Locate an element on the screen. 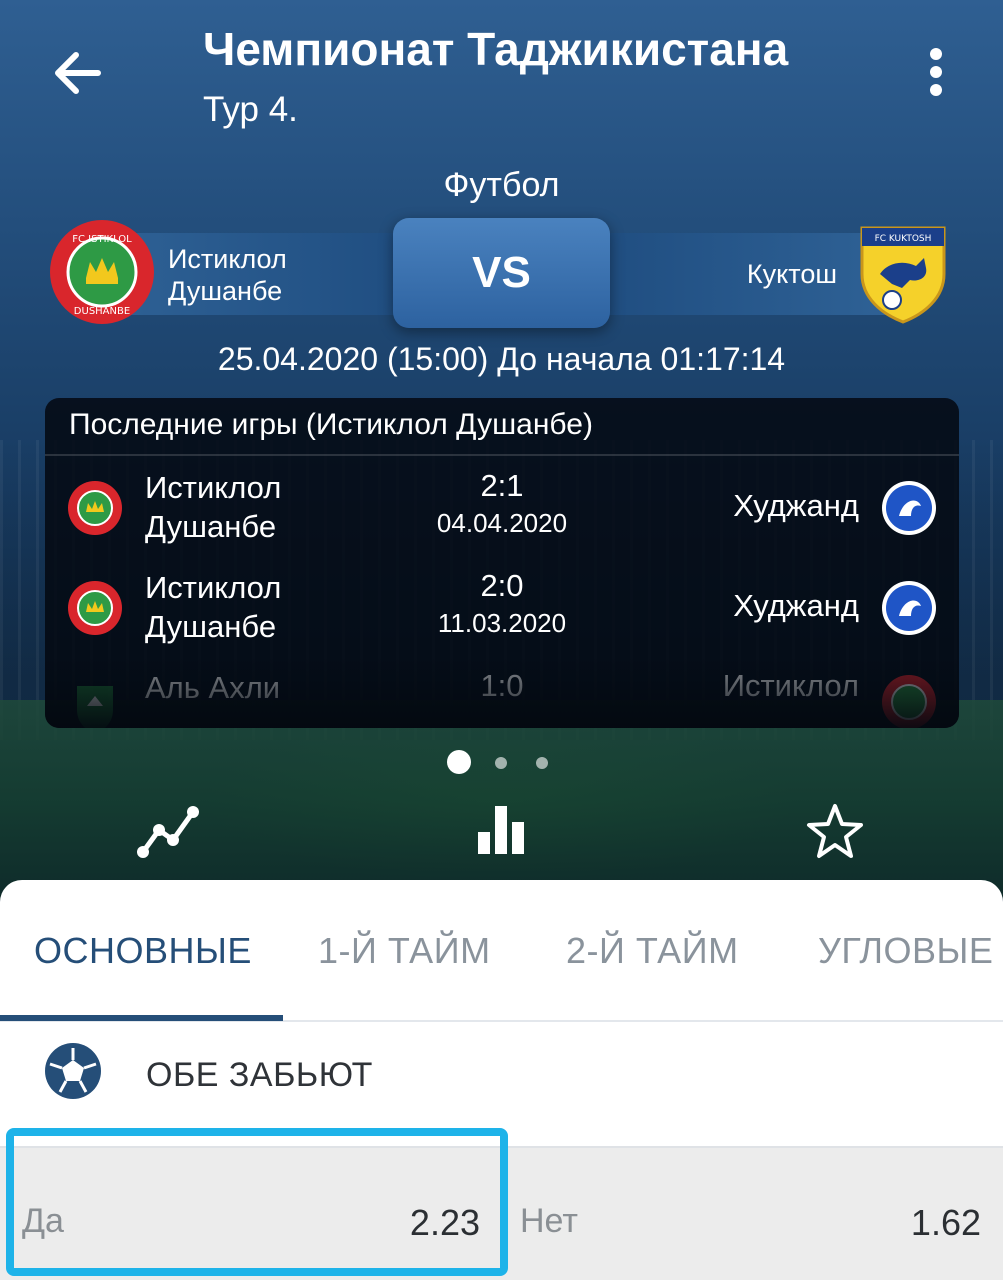 Image resolution: width=1003 pixels, height=1280 pixels. svg-text: FC ISTIKLOL is located at coordinates (102, 239).